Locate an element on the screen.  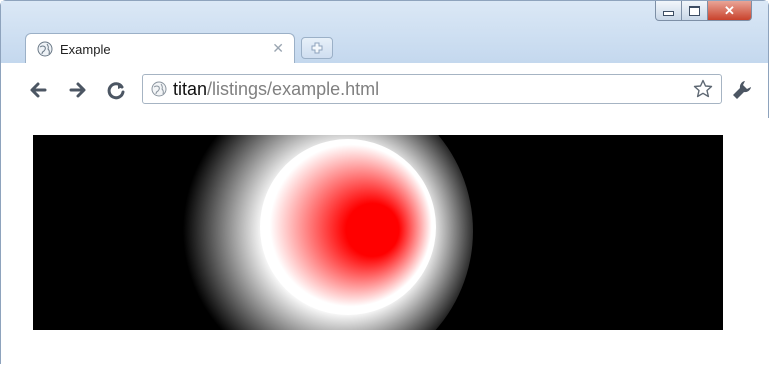
url-host: titan is located at coordinates (190, 89).